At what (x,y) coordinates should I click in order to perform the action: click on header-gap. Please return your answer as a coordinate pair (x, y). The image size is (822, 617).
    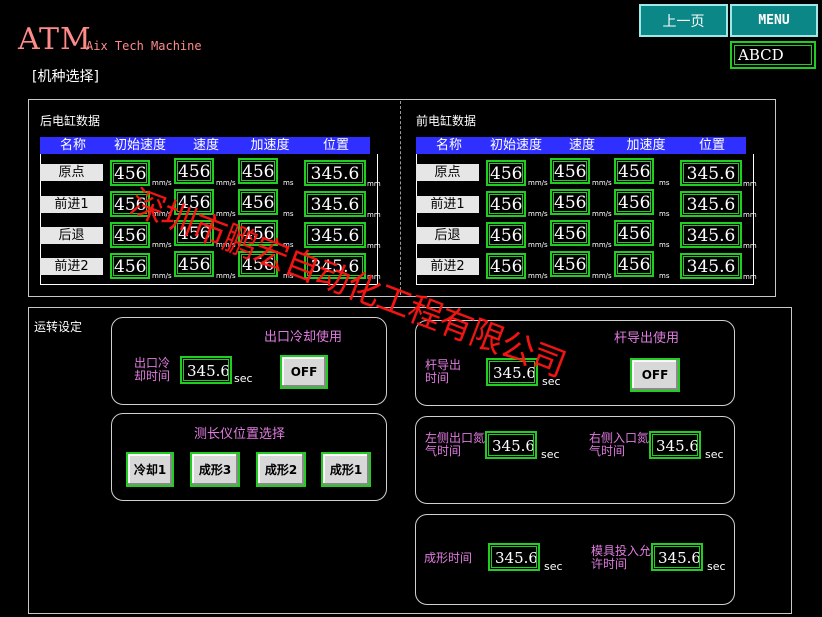
    Looking at the image, I should click on (374, 145).